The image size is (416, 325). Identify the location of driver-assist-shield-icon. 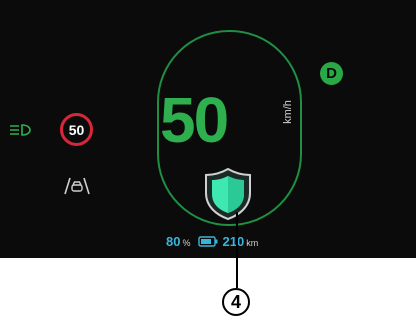
(228, 196).